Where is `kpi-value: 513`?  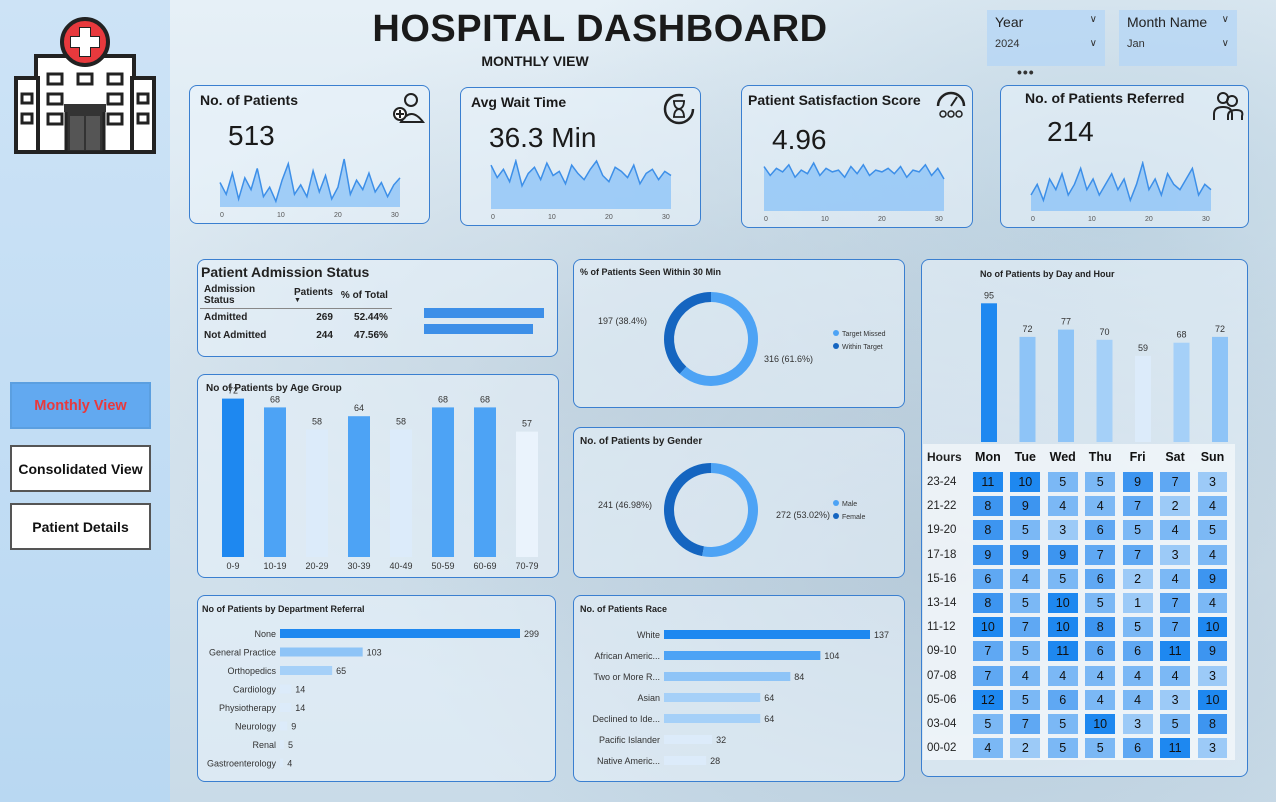 kpi-value: 513 is located at coordinates (251, 135).